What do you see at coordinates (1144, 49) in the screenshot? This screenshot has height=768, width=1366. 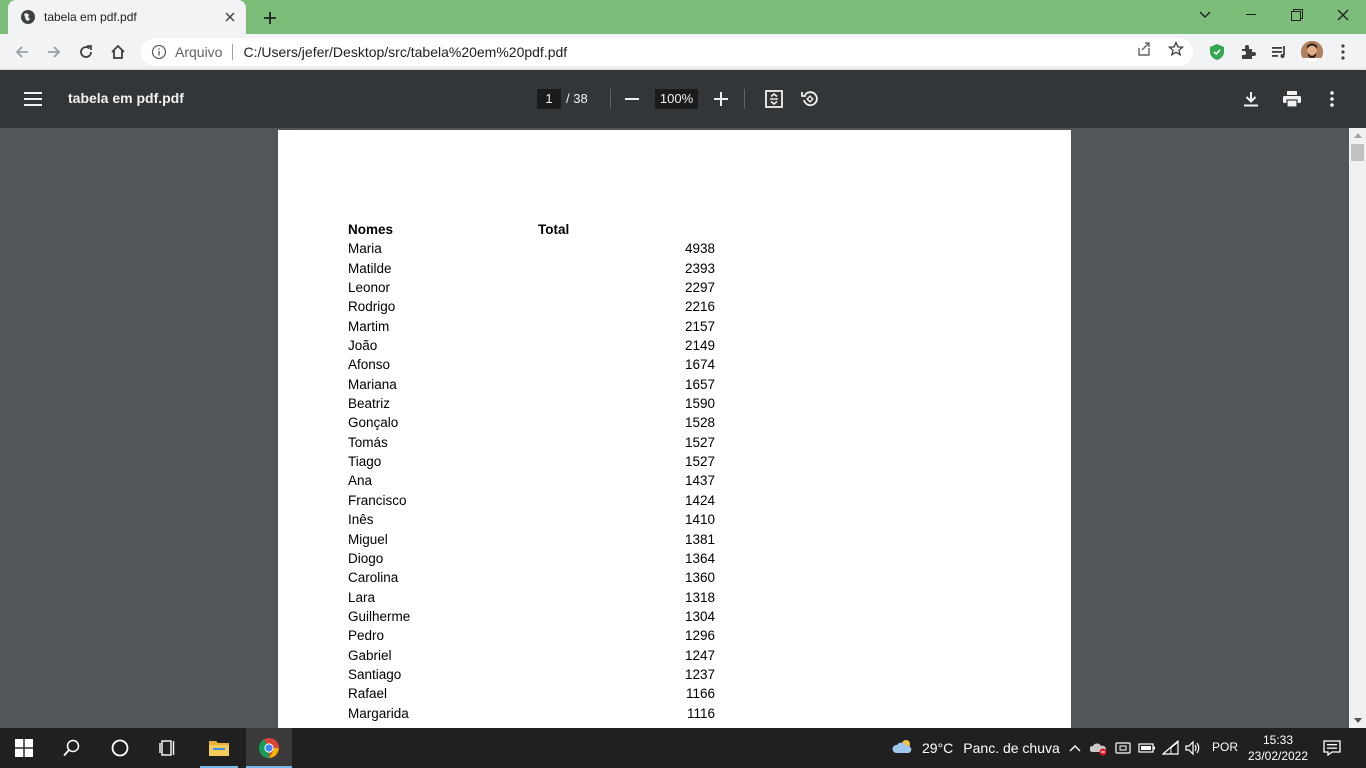 I see `share-icon` at bounding box center [1144, 49].